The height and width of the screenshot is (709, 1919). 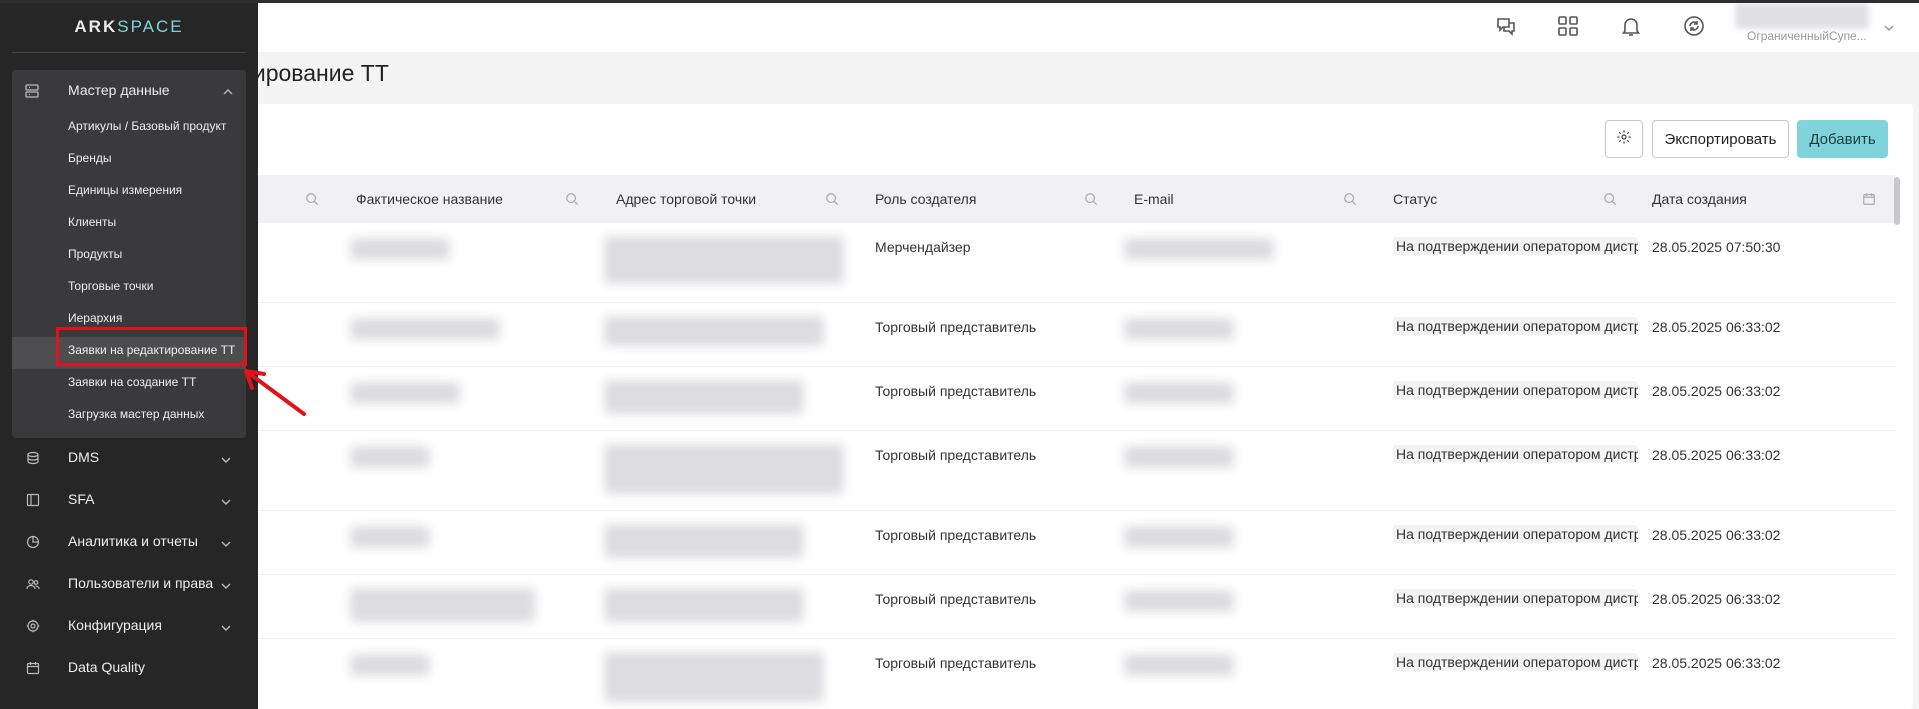 I want to click on annotation-arrow-icon, so click(x=275, y=392).